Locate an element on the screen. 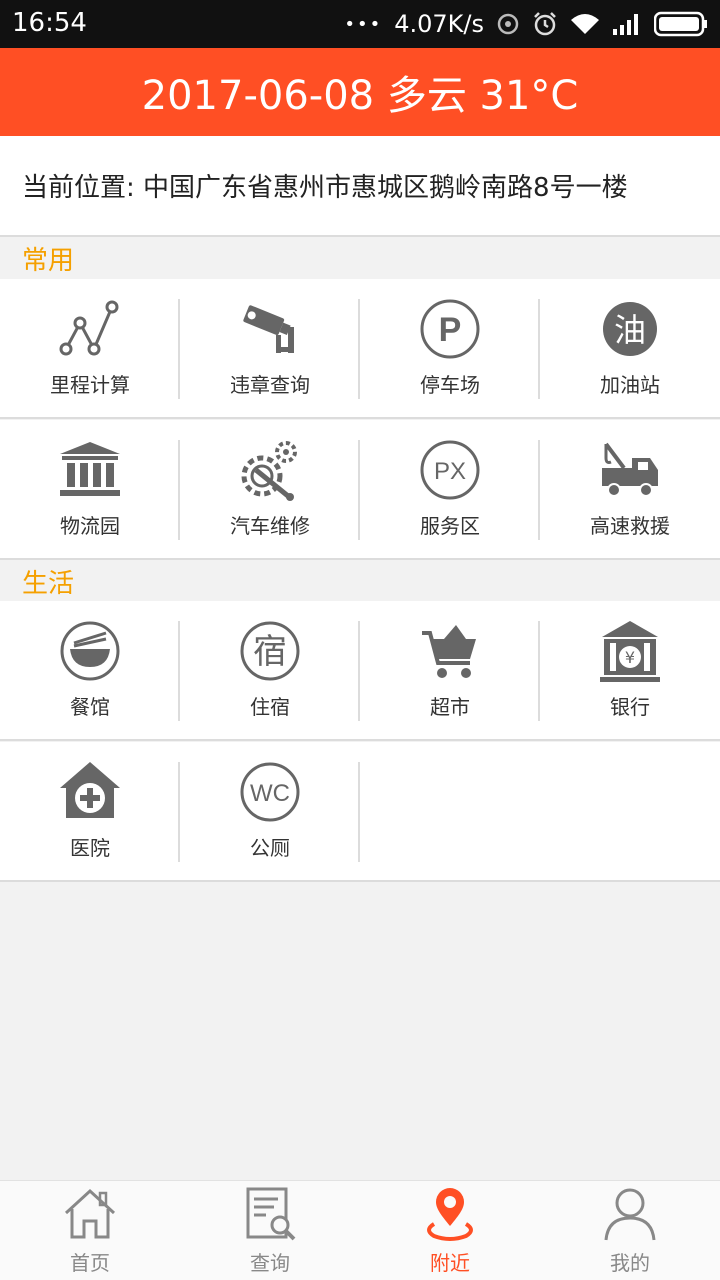 The width and height of the screenshot is (720, 1280). bottom-tab-bar: 首页 查询 附近 我的 is located at coordinates (360, 1230).